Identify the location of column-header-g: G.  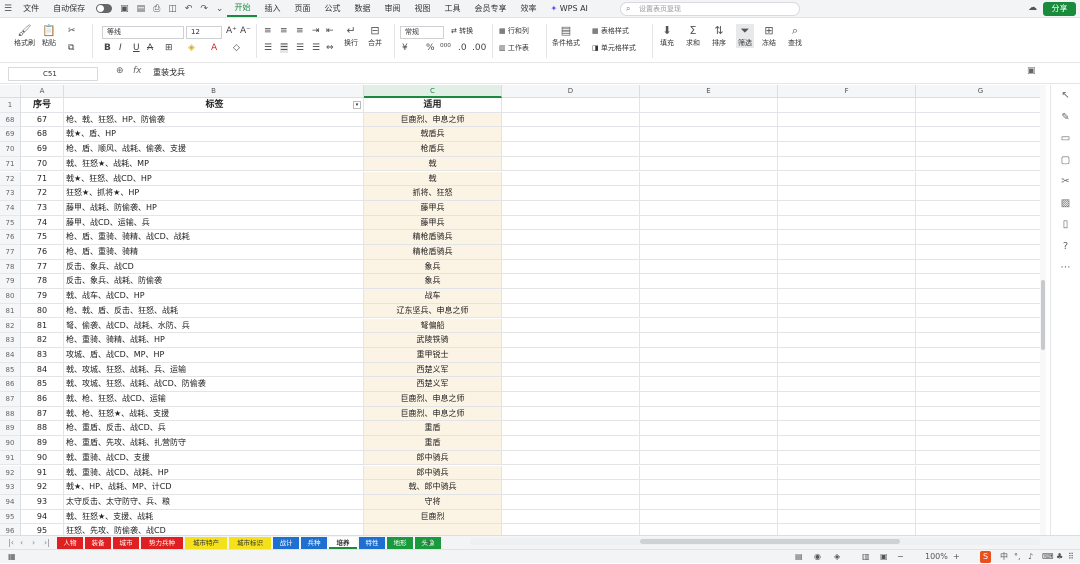
(981, 91).